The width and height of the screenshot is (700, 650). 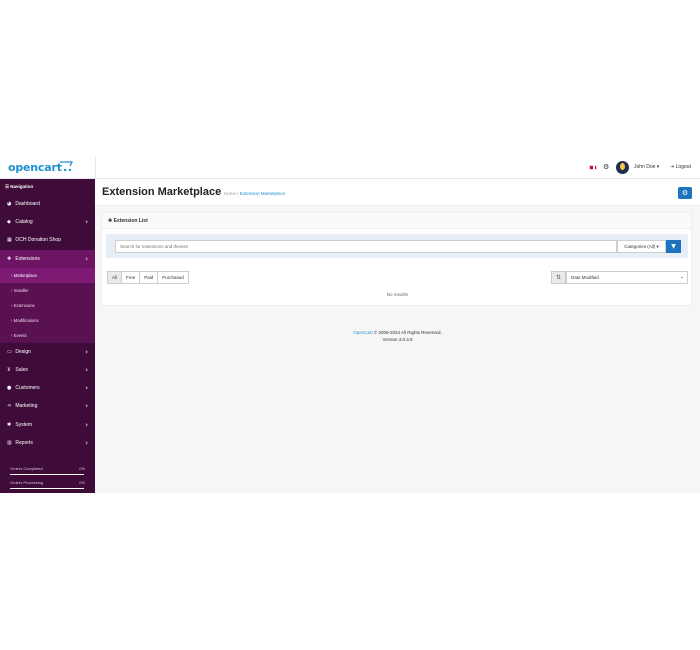 I want to click on filter-icon: ▼, so click(x=673, y=246).